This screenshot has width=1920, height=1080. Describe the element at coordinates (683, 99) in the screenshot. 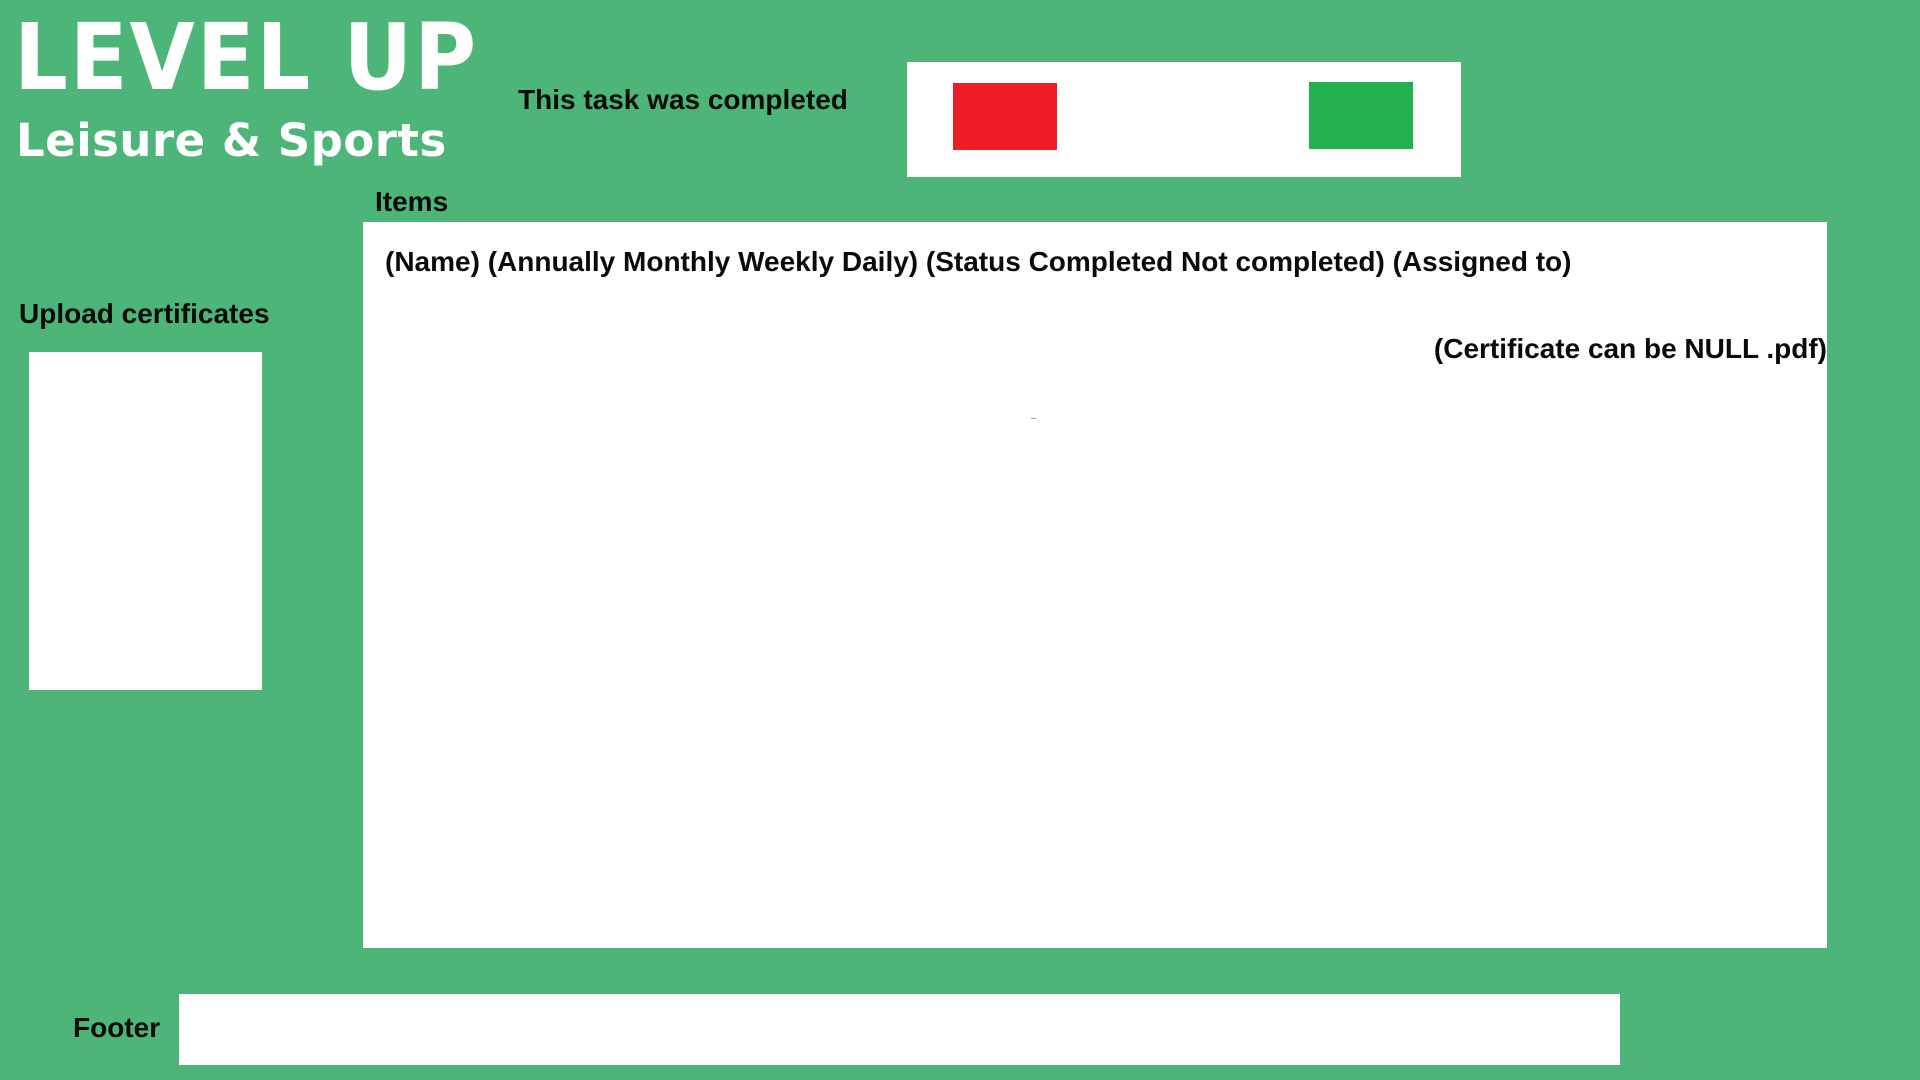

I see `task-completed-label: This task was completed` at that location.